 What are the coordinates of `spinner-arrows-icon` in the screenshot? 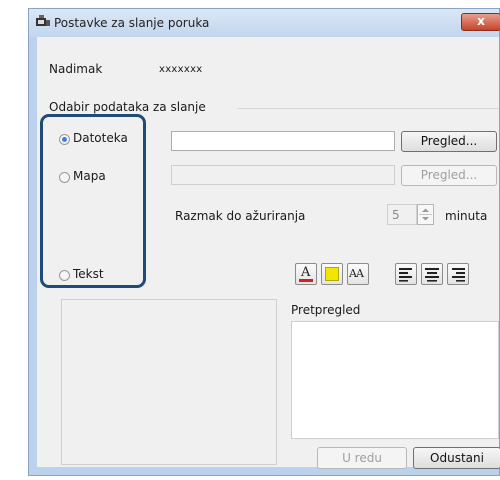 It's located at (425, 214).